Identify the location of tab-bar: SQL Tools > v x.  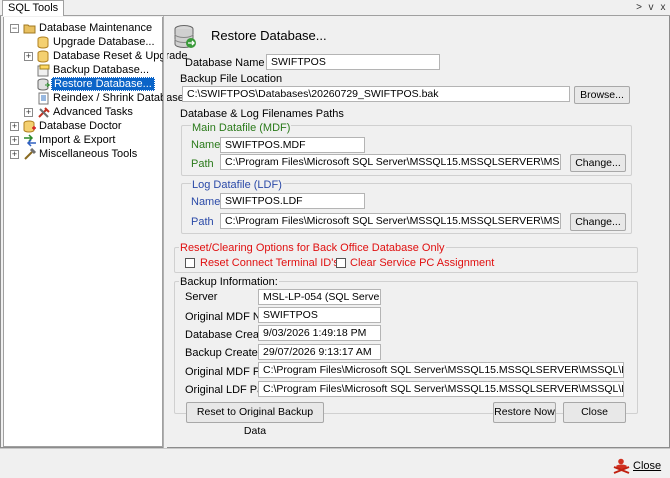
(335, 8).